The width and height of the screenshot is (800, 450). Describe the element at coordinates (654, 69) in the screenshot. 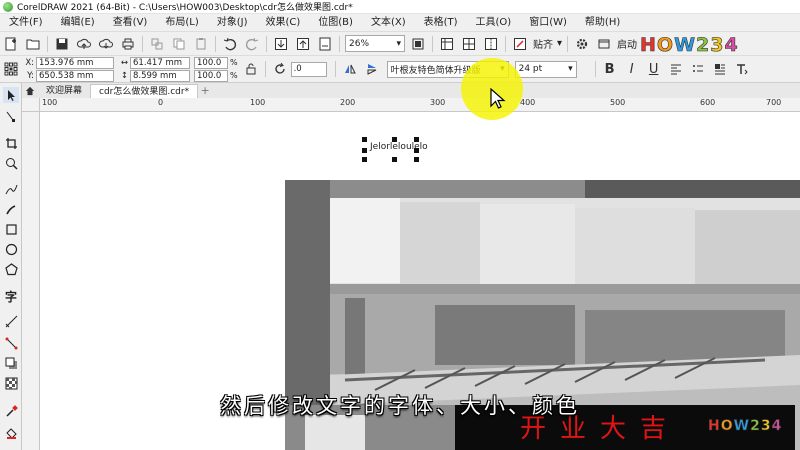

I see `underline-button: U` at that location.